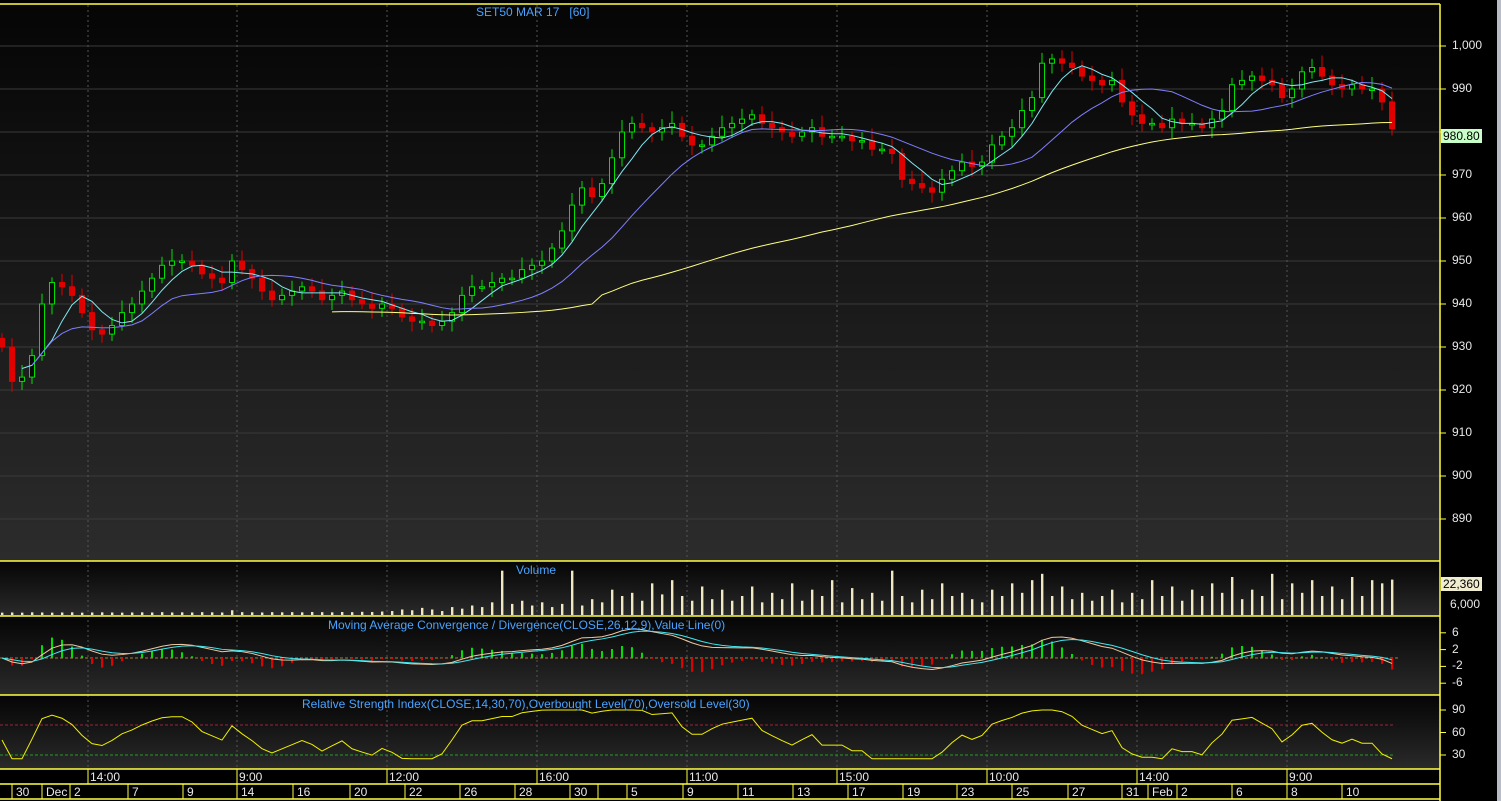  What do you see at coordinates (1457, 665) in the screenshot?
I see `macd-tick-label: -2` at bounding box center [1457, 665].